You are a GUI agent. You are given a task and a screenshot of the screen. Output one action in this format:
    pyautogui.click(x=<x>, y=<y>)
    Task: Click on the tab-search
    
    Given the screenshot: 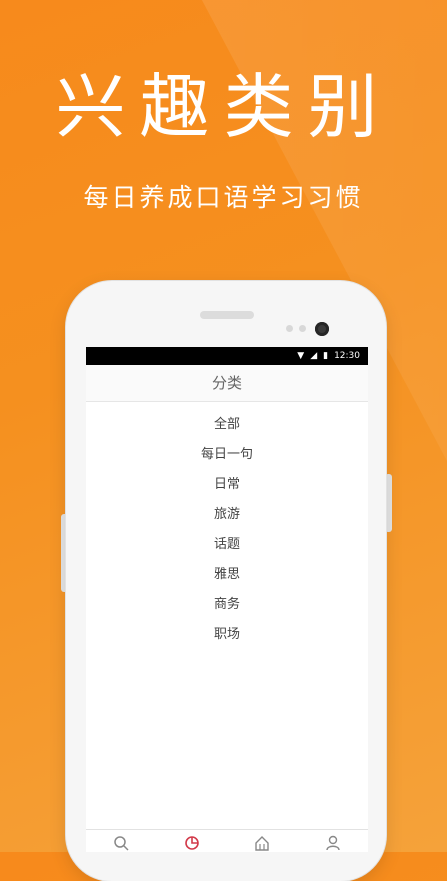 What is the action you would take?
    pyautogui.click(x=121, y=841)
    